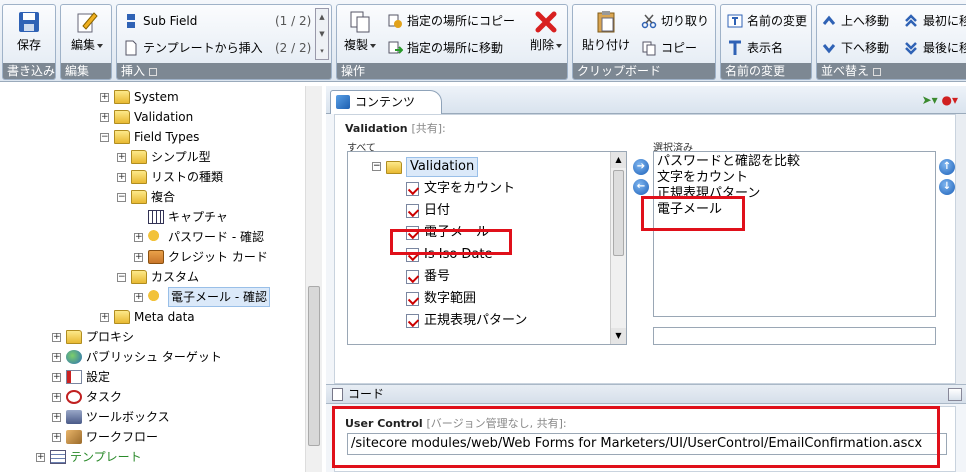 Image resolution: width=966 pixels, height=472 pixels. I want to click on insert-gallery-scroll: ▲ ▼ ▾, so click(322, 34).